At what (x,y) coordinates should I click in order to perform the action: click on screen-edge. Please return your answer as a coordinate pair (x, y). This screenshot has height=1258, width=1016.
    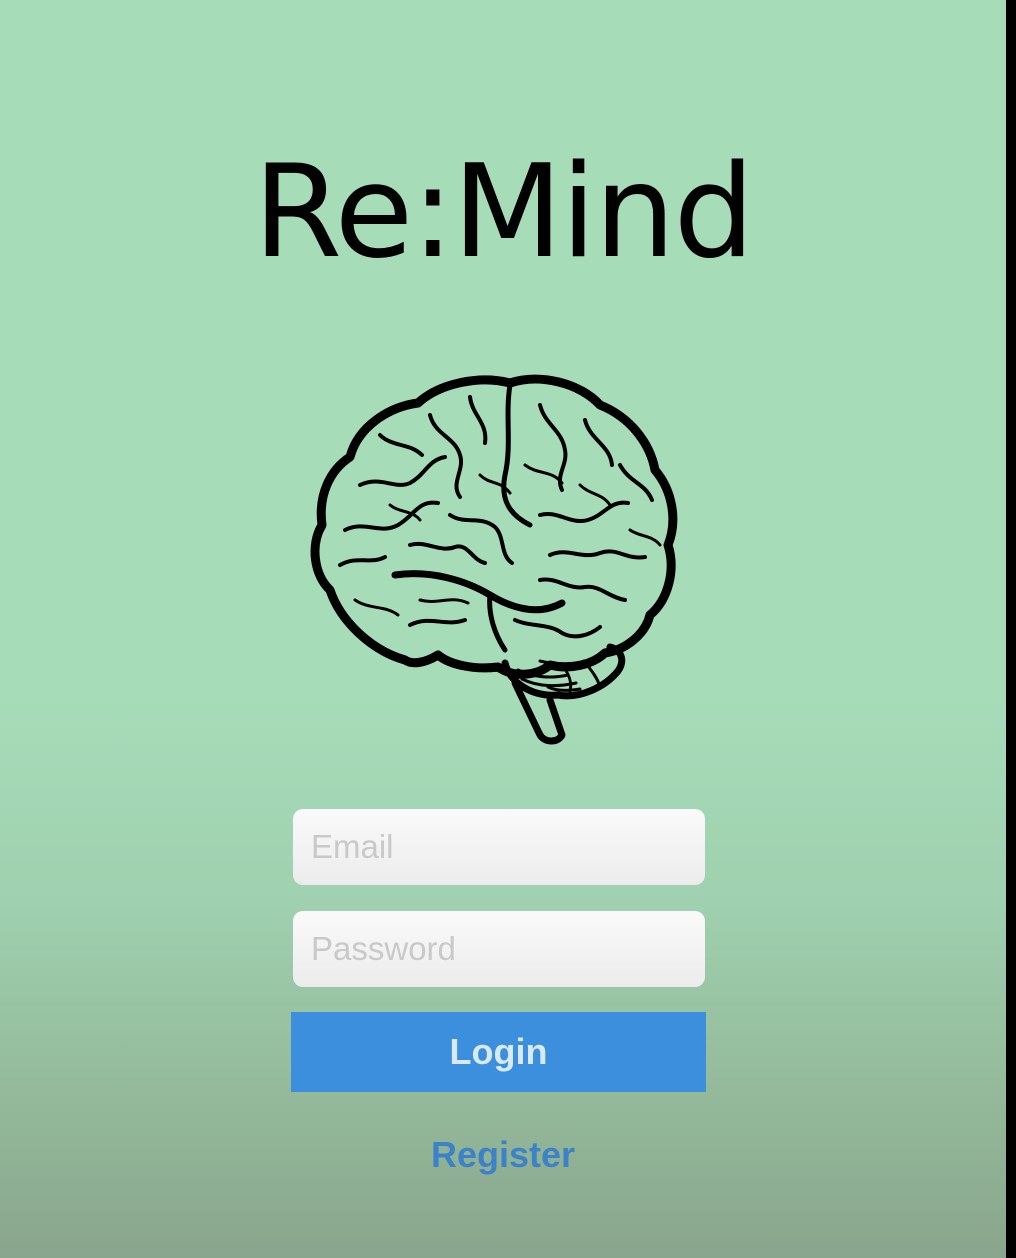
    Looking at the image, I should click on (1011, 629).